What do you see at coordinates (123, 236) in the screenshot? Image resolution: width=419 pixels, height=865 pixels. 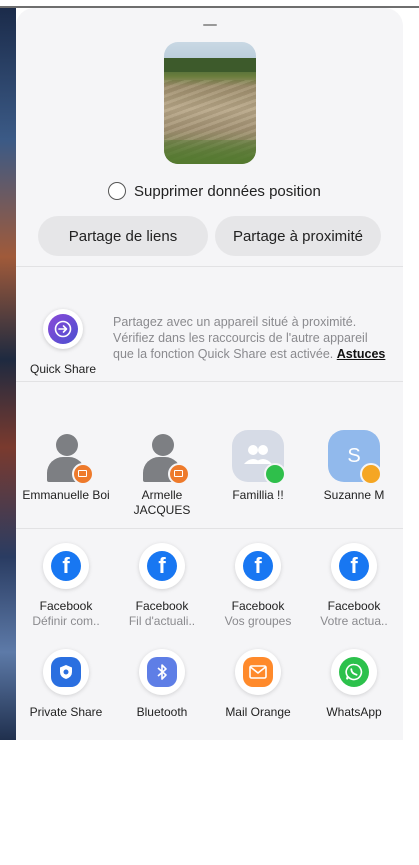 I see `link-sharing-button: Partage de liens` at bounding box center [123, 236].